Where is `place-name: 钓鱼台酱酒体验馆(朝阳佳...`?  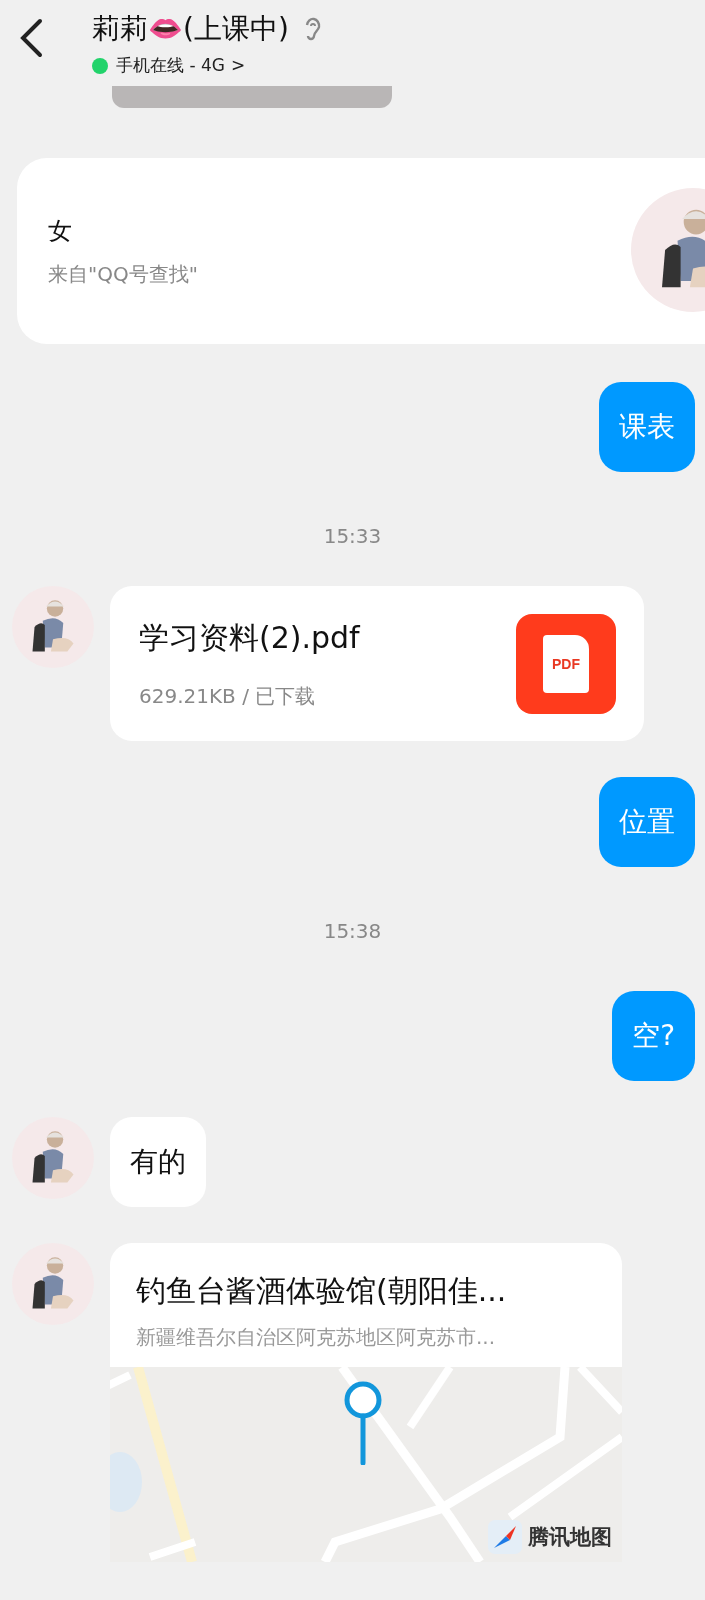 place-name: 钓鱼台酱酒体验馆(朝阳佳... is located at coordinates (322, 1291).